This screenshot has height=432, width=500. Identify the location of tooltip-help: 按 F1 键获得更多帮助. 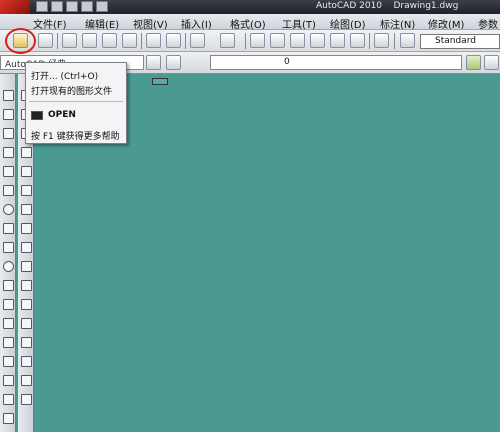
(75, 137).